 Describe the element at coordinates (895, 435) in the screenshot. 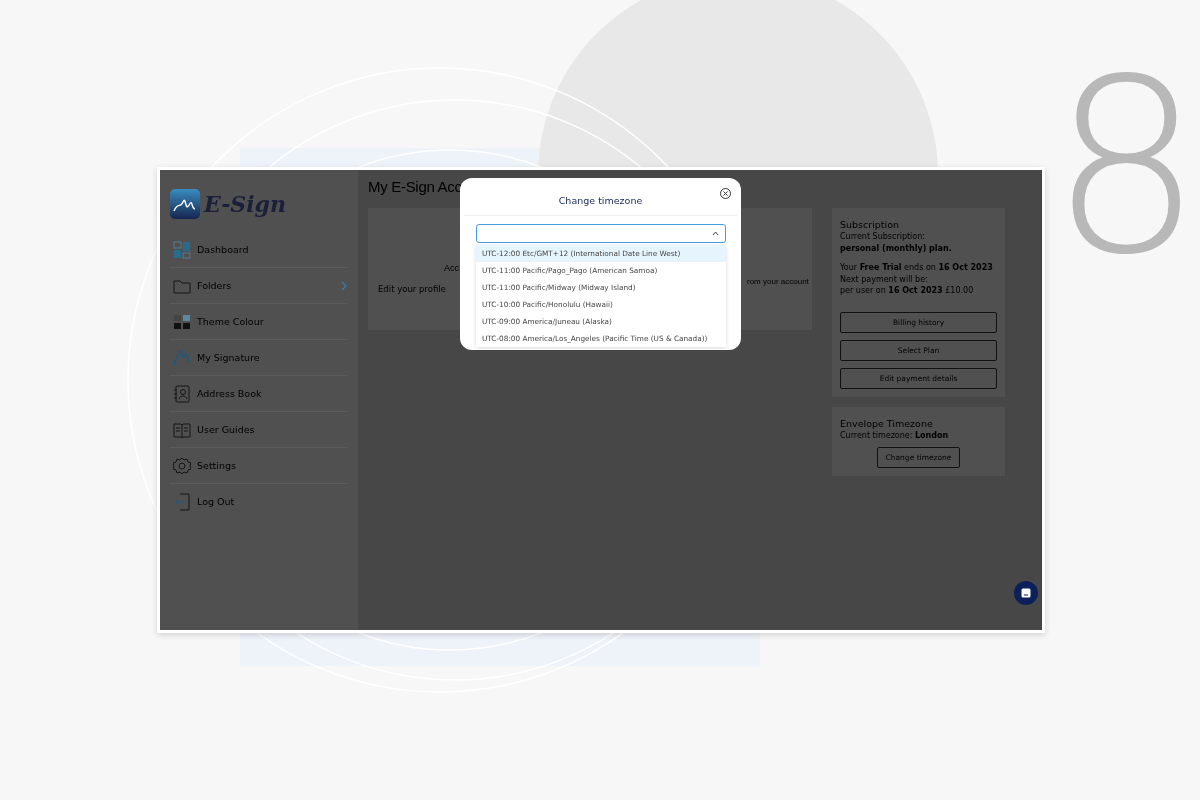

I see `current-timezone: Current timezone: London` at that location.